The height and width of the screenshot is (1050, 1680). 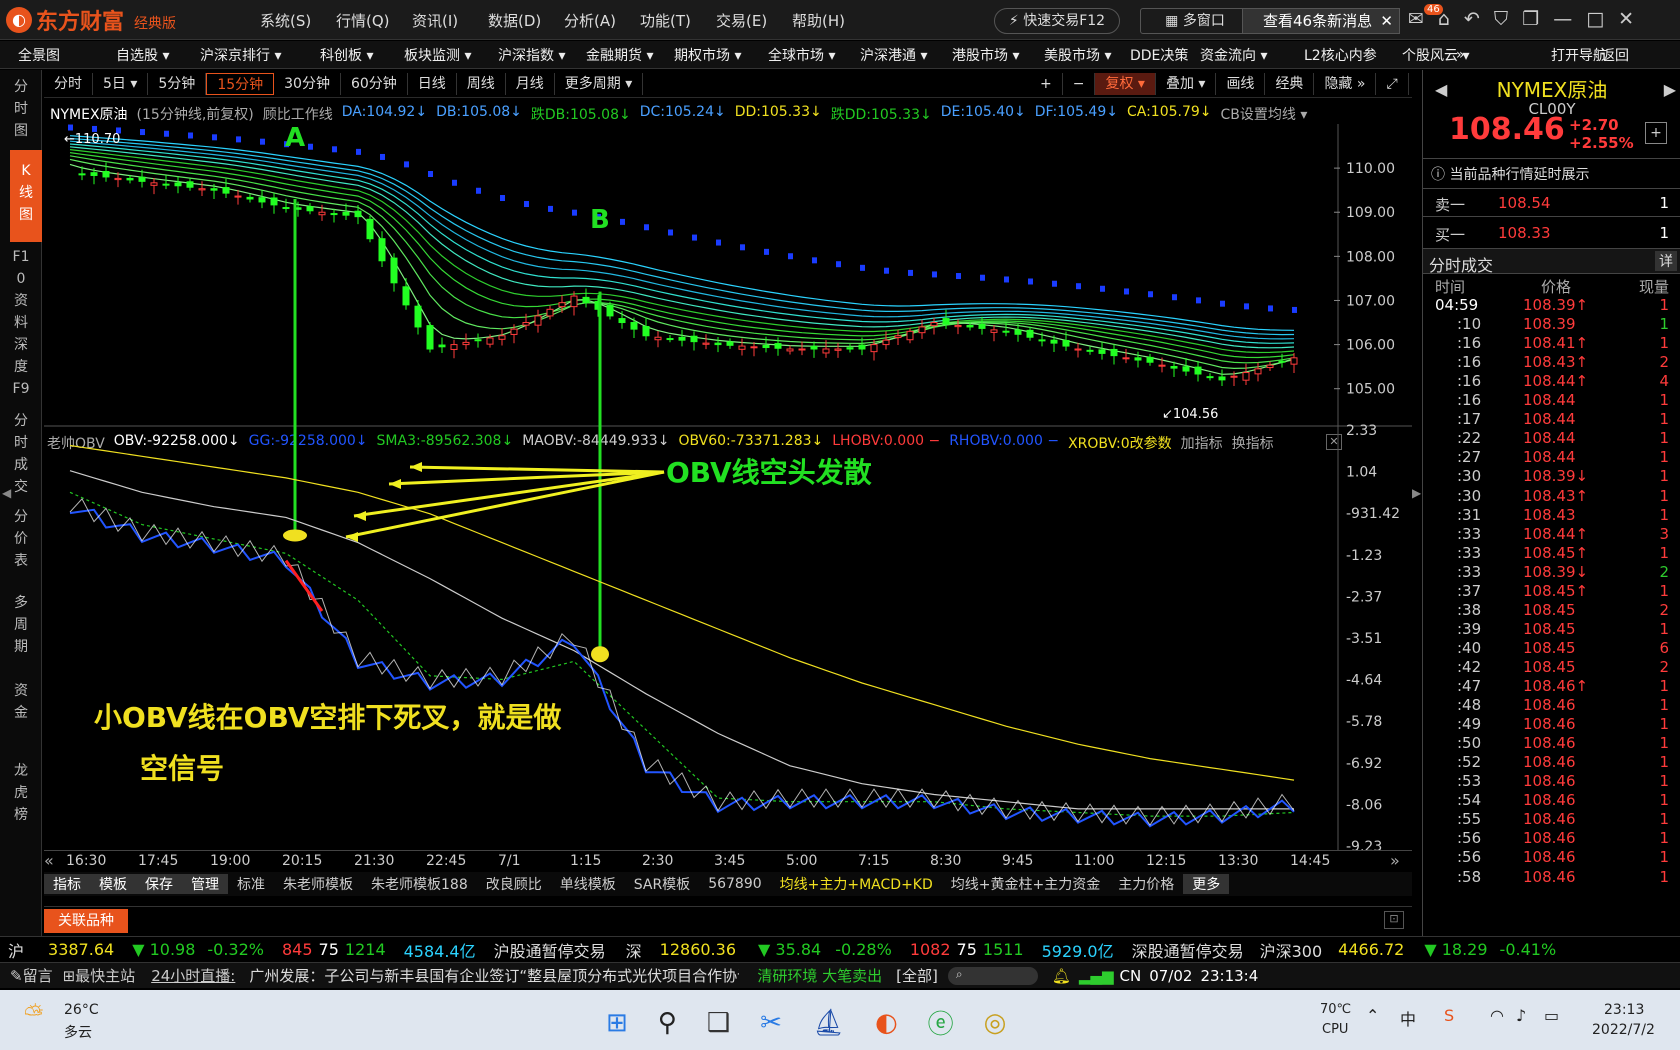 I want to click on fullscreen-icon: ⤢, so click(x=1392, y=84).